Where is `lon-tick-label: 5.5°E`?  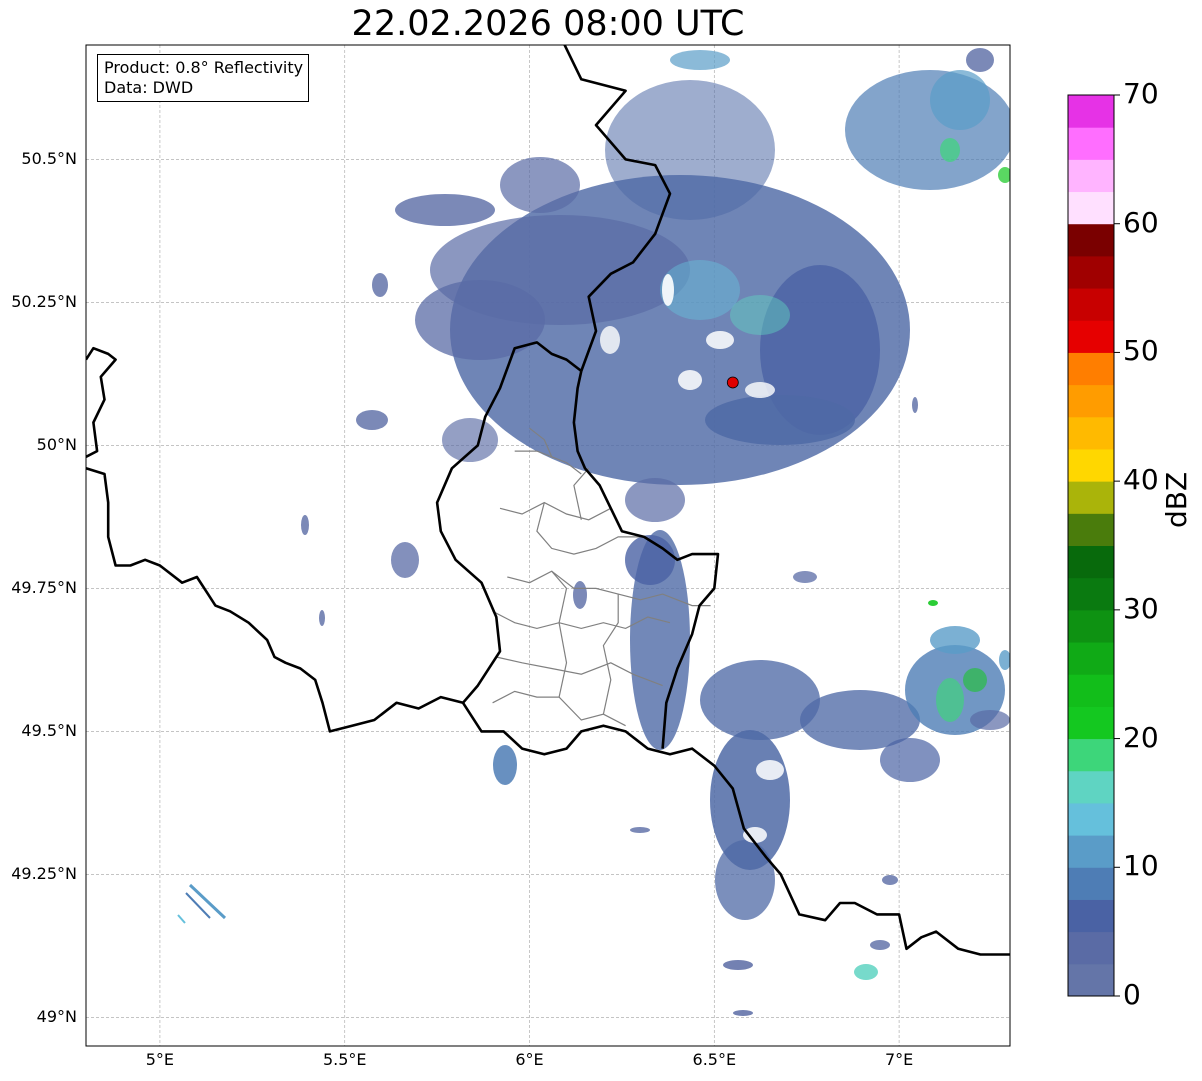
lon-tick-label: 5.5°E is located at coordinates (344, 1059).